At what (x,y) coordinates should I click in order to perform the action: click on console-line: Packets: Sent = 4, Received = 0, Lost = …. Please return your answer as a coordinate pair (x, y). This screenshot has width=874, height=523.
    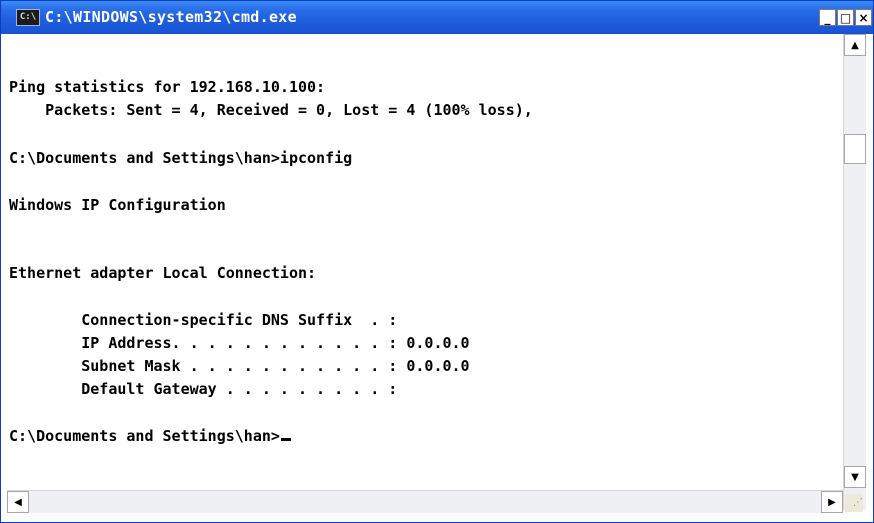
    Looking at the image, I should click on (271, 110).